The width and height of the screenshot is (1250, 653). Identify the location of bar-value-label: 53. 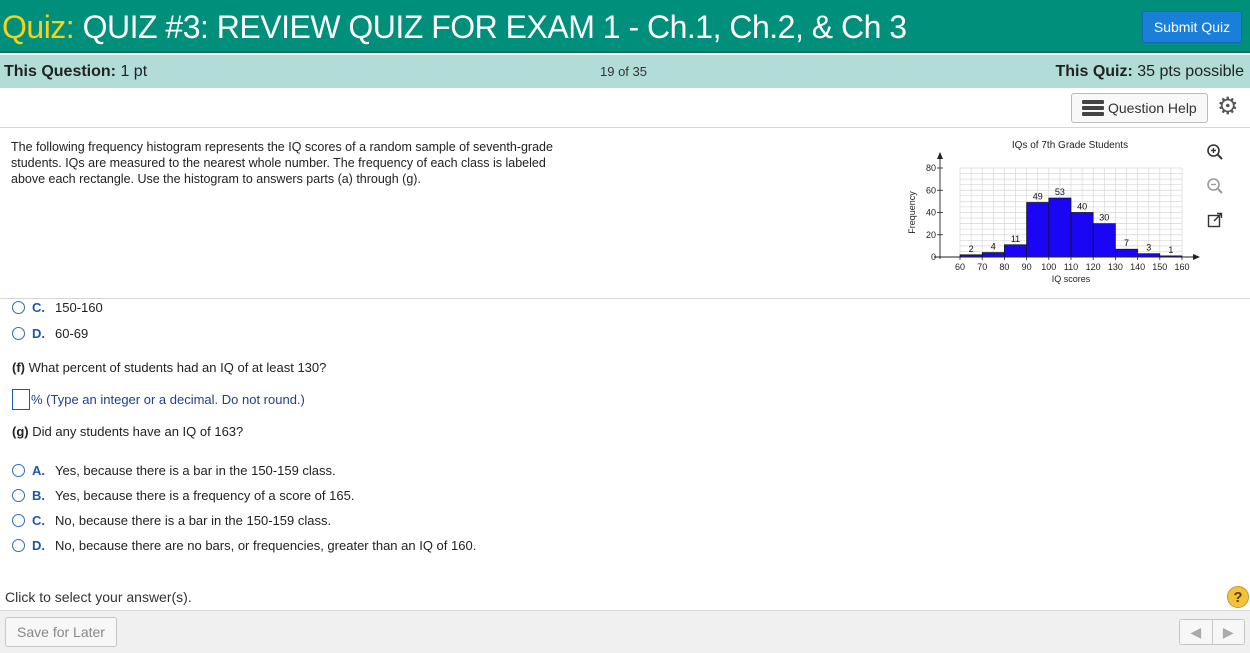
(1060, 192).